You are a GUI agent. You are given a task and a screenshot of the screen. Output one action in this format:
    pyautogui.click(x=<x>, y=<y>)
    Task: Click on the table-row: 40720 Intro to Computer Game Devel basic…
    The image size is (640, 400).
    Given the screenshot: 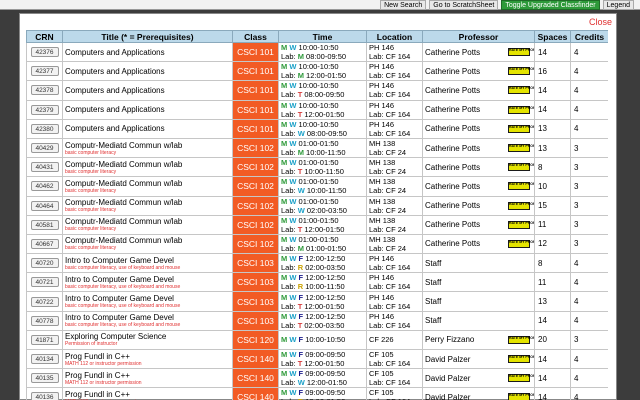 What is the action you would take?
    pyautogui.click(x=317, y=263)
    